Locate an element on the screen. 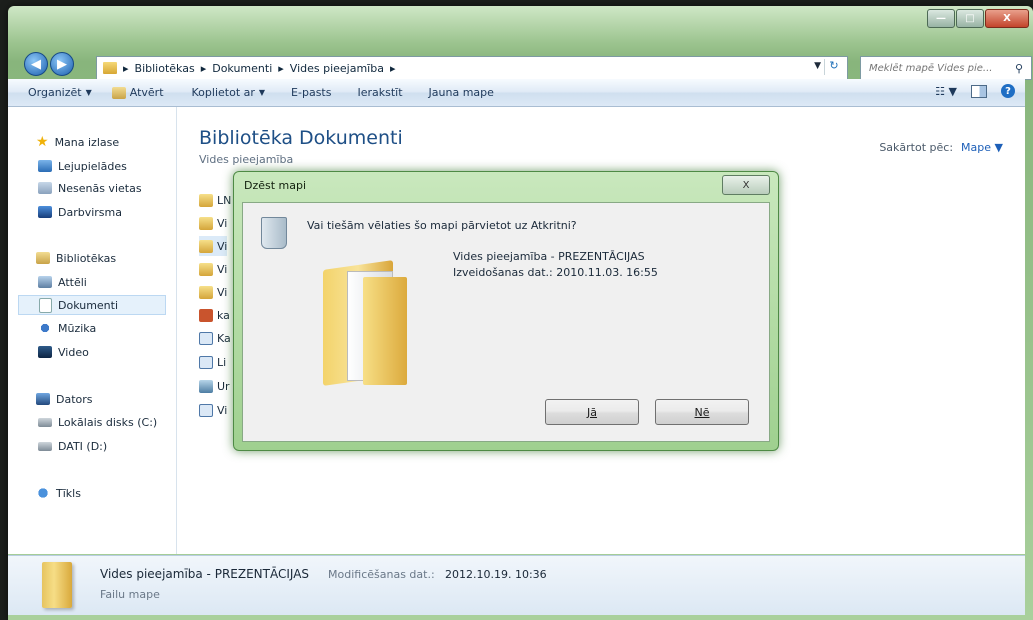 The height and width of the screenshot is (620, 1033). no-button: Nē is located at coordinates (702, 412).